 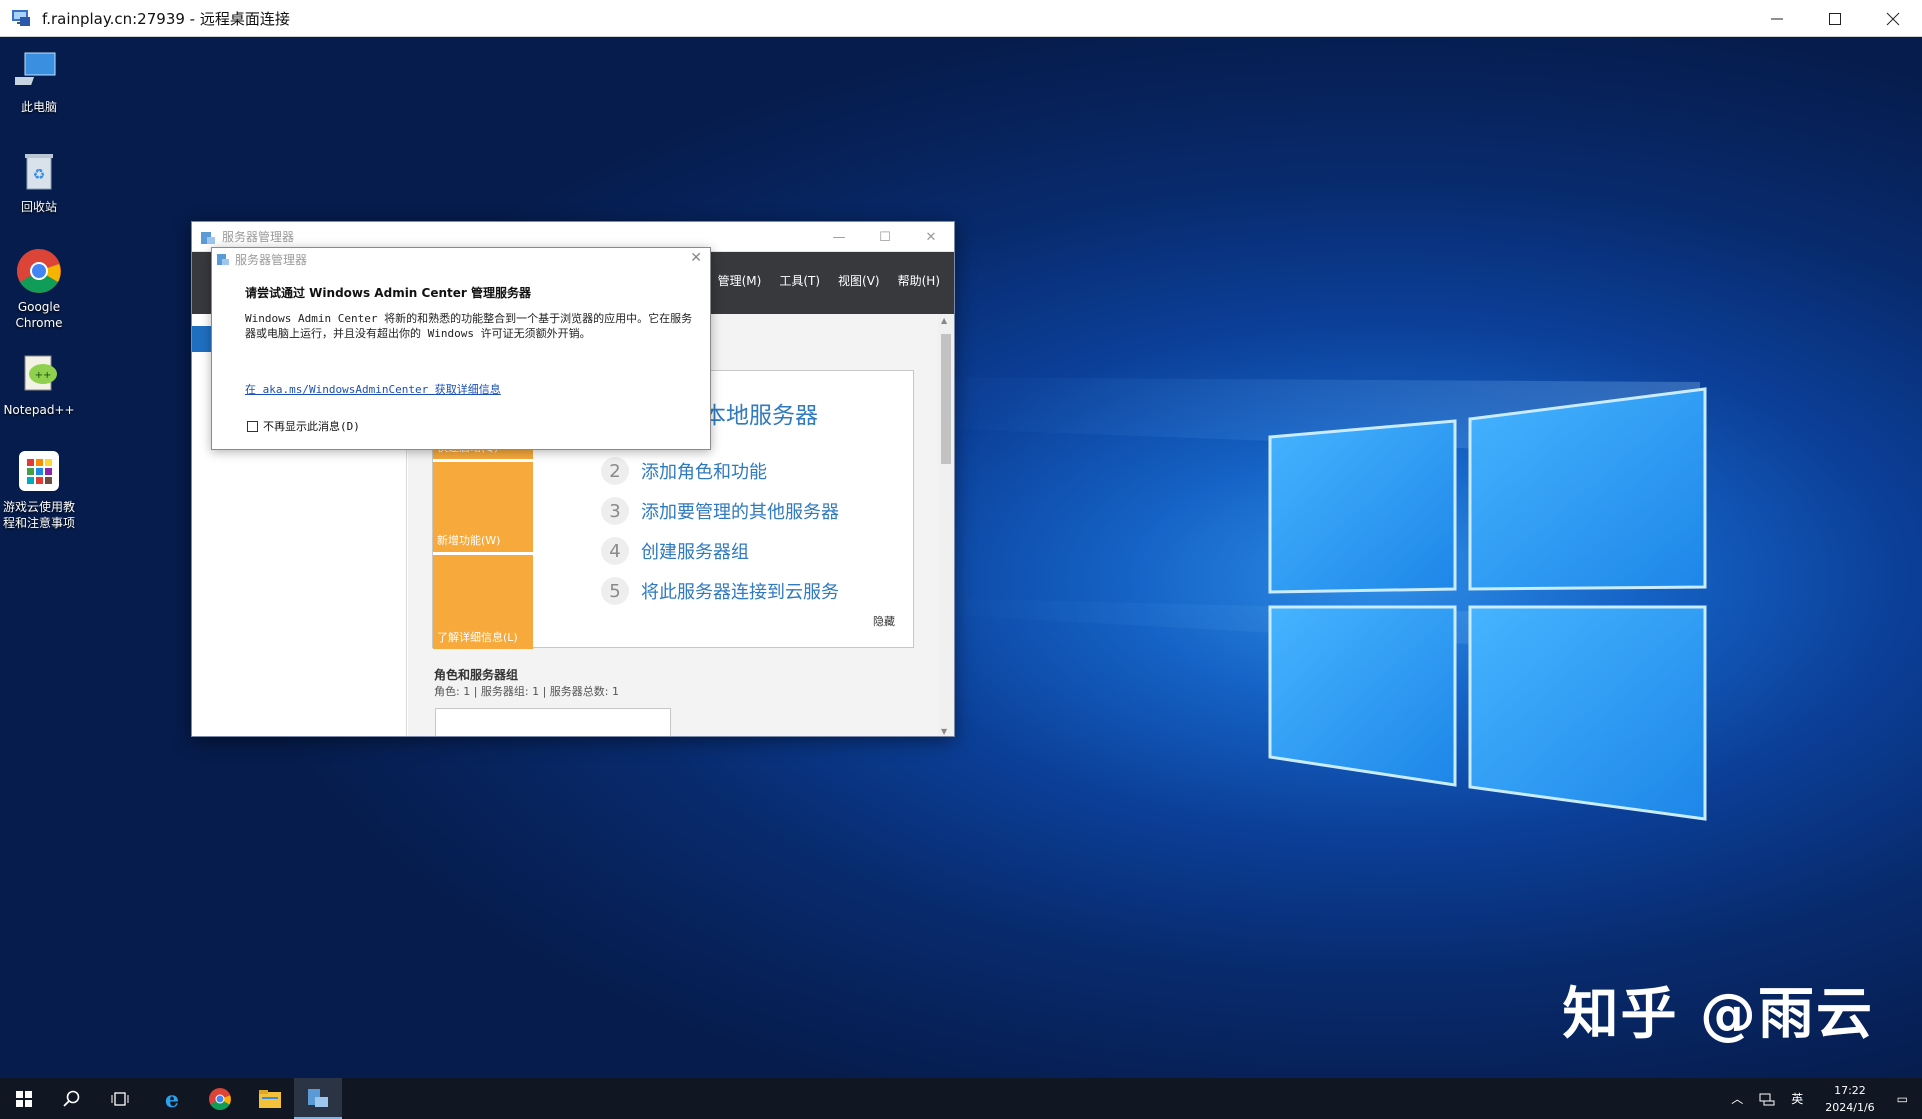 I want to click on tray-chevron-up-icon: ︿, so click(x=1737, y=1098).